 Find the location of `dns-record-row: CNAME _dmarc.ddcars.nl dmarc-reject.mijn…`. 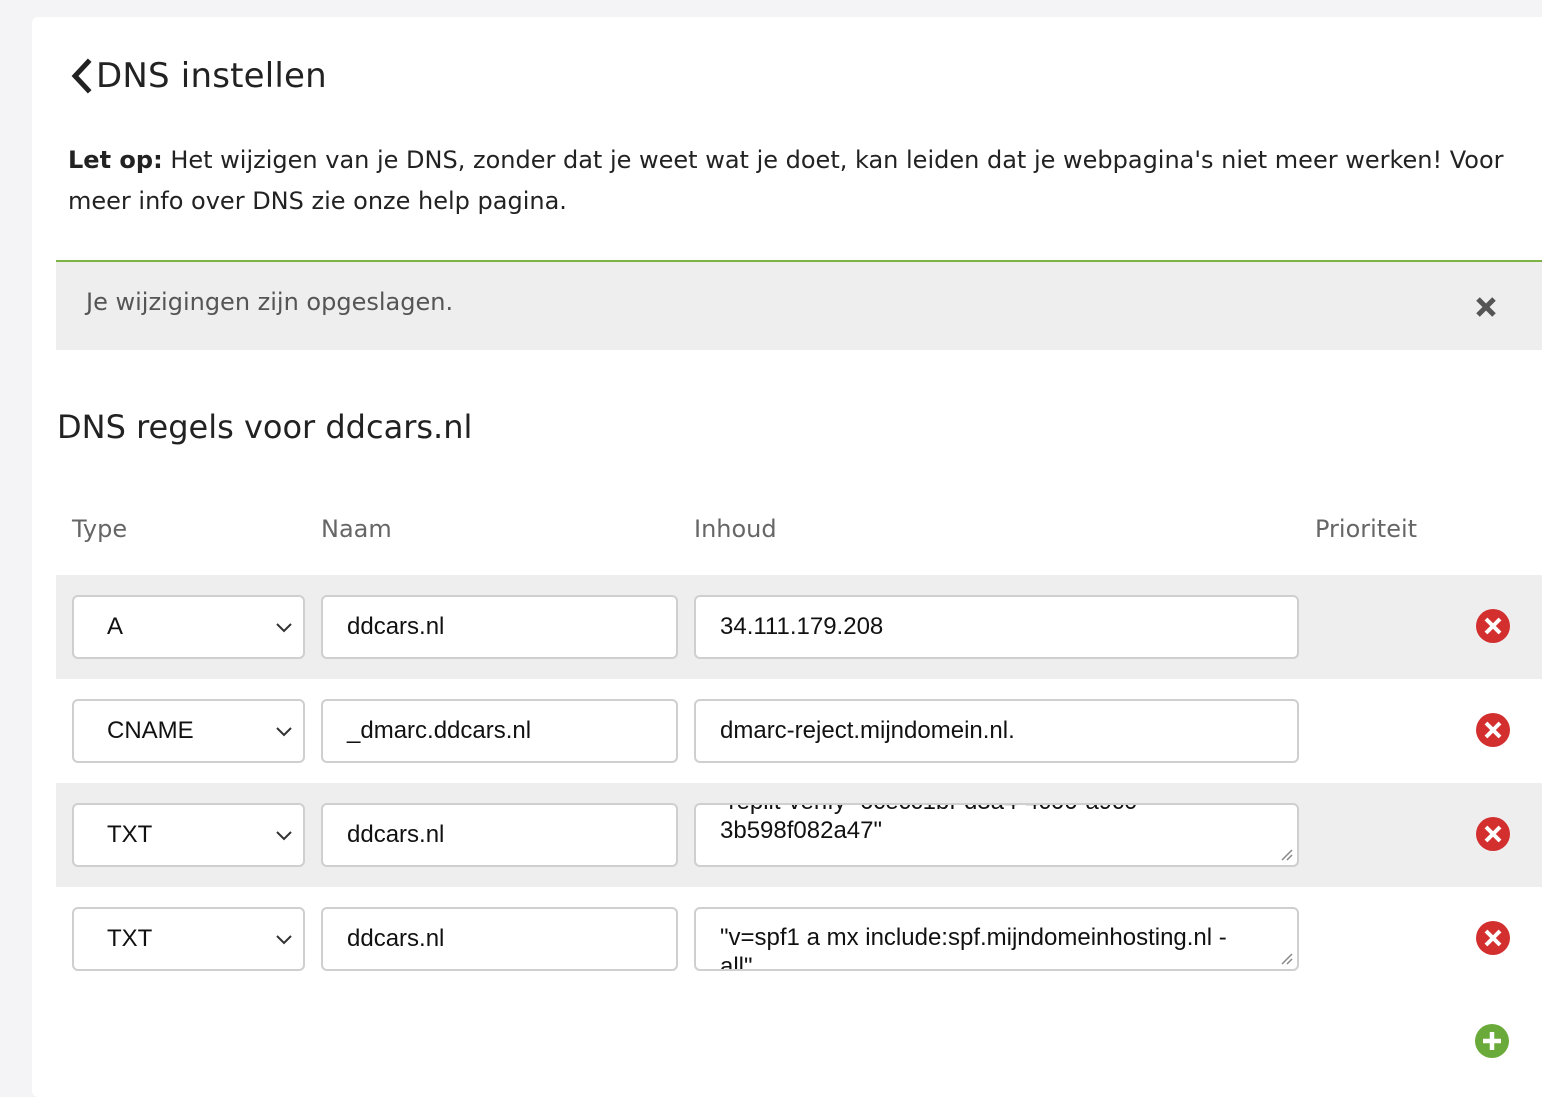

dns-record-row: CNAME _dmarc.ddcars.nl dmarc-reject.mijn… is located at coordinates (799, 731).